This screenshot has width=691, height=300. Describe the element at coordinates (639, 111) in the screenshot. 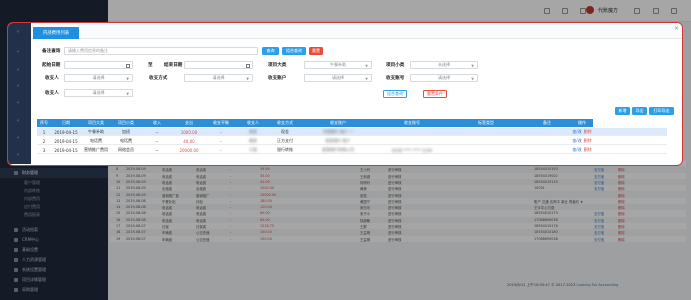

I see `export-button: 导出` at that location.